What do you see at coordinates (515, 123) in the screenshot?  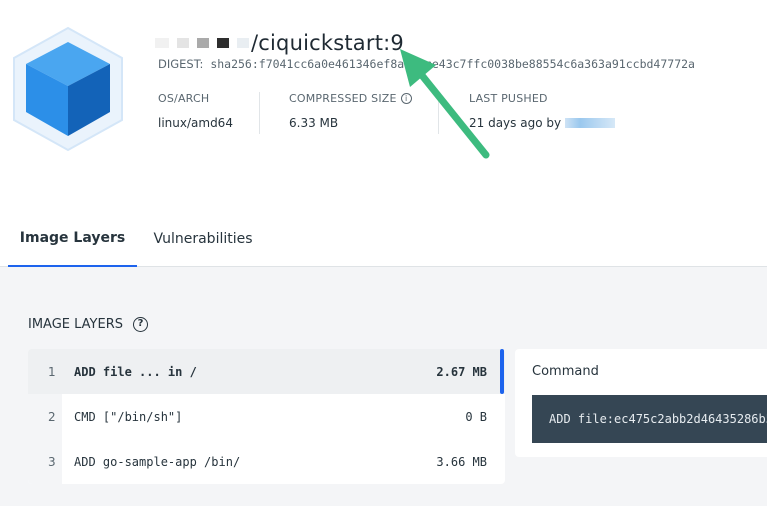 I see `last-pushed-value: 21 days ago by` at bounding box center [515, 123].